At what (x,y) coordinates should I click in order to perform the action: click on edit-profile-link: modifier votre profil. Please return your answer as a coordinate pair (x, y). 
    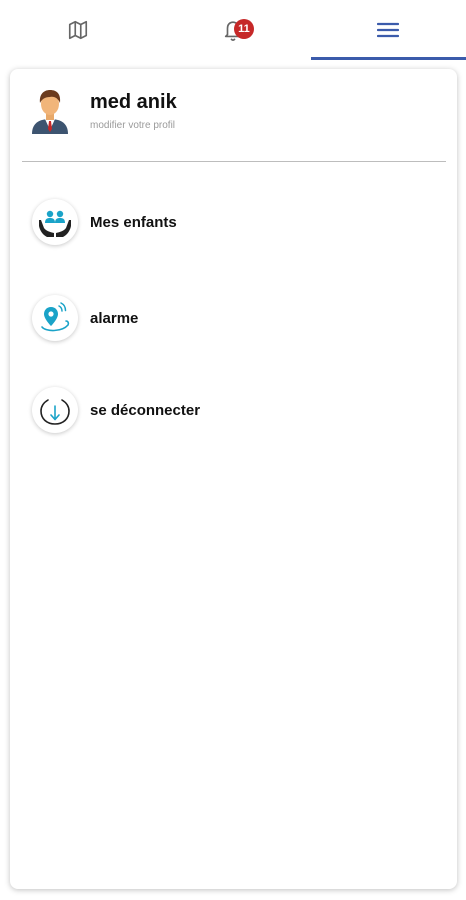
    Looking at the image, I should click on (132, 125).